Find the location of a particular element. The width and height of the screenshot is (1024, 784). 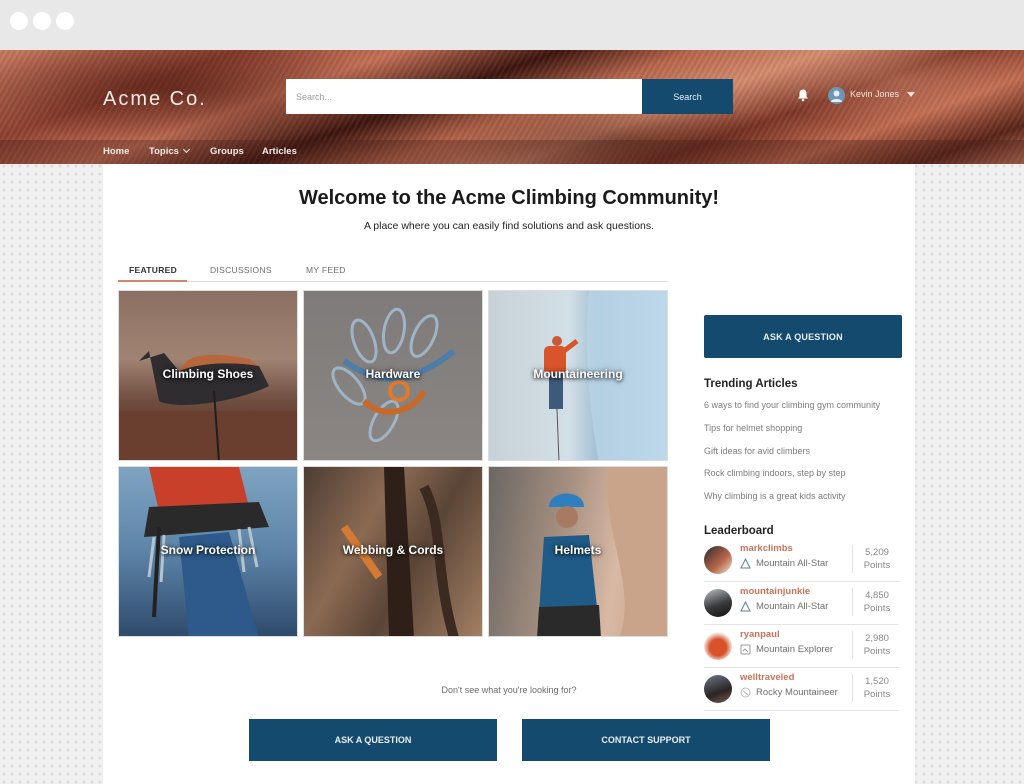

topic-tile-mountaineering: Mountaineering is located at coordinates (578, 375).